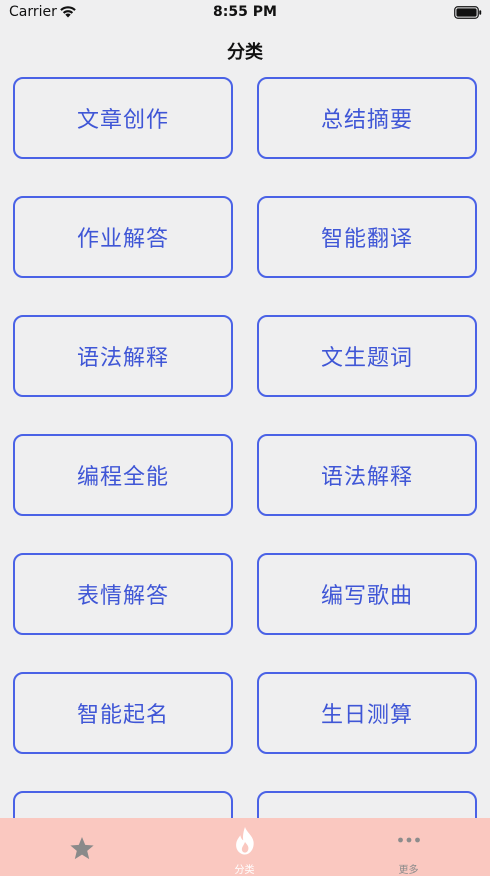 This screenshot has width=490, height=876. Describe the element at coordinates (123, 475) in the screenshot. I see `category-card: 编程全能` at that location.